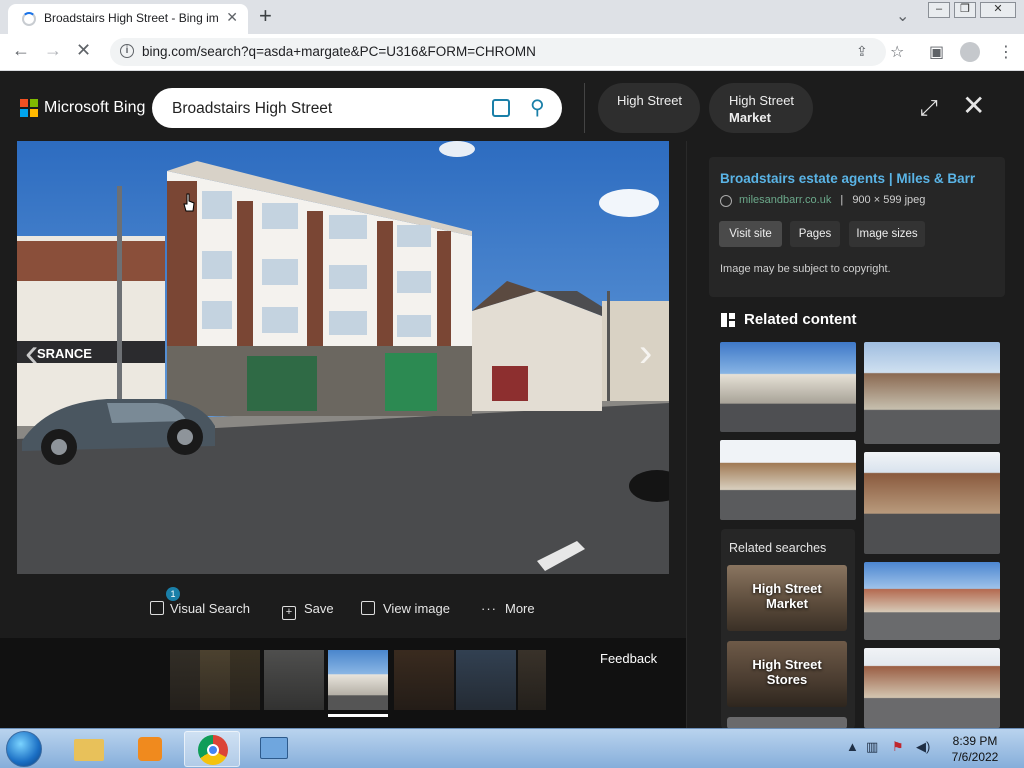 This screenshot has height=768, width=1024. Describe the element at coordinates (21, 50) in the screenshot. I see `back-arrow-icon: ←` at that location.